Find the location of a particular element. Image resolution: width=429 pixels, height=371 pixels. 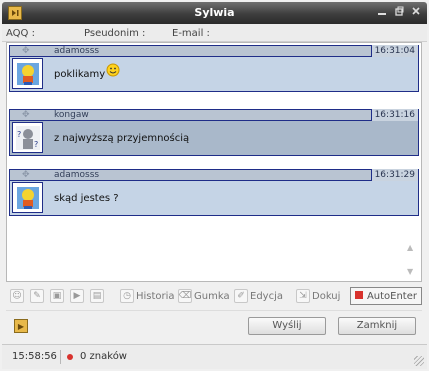

edit-label: Edycja is located at coordinates (266, 296).